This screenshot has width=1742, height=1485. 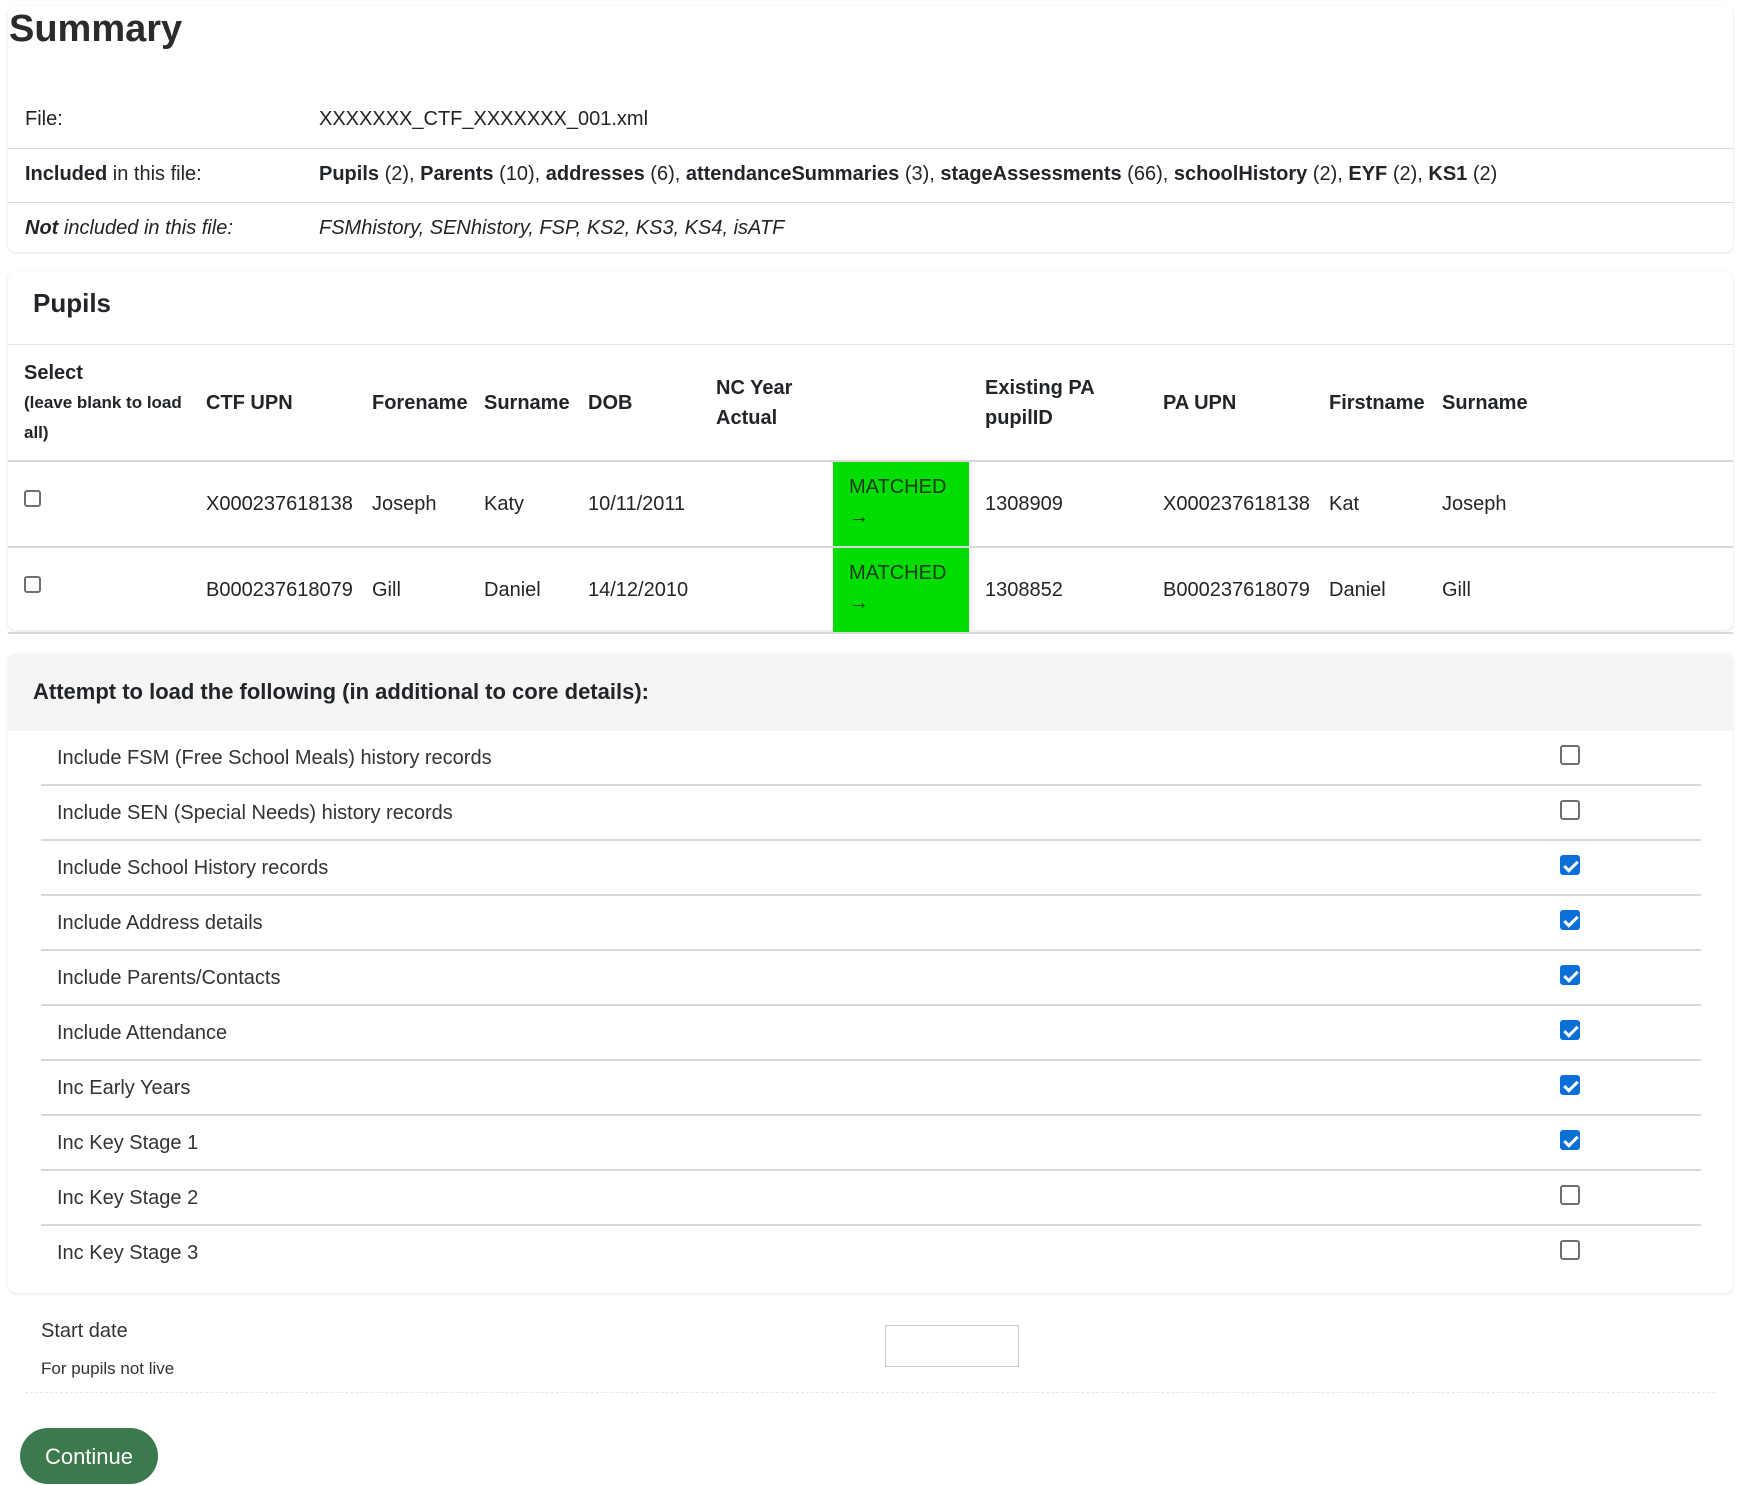 What do you see at coordinates (412, 504) in the screenshot?
I see `forename-cell: Joseph` at bounding box center [412, 504].